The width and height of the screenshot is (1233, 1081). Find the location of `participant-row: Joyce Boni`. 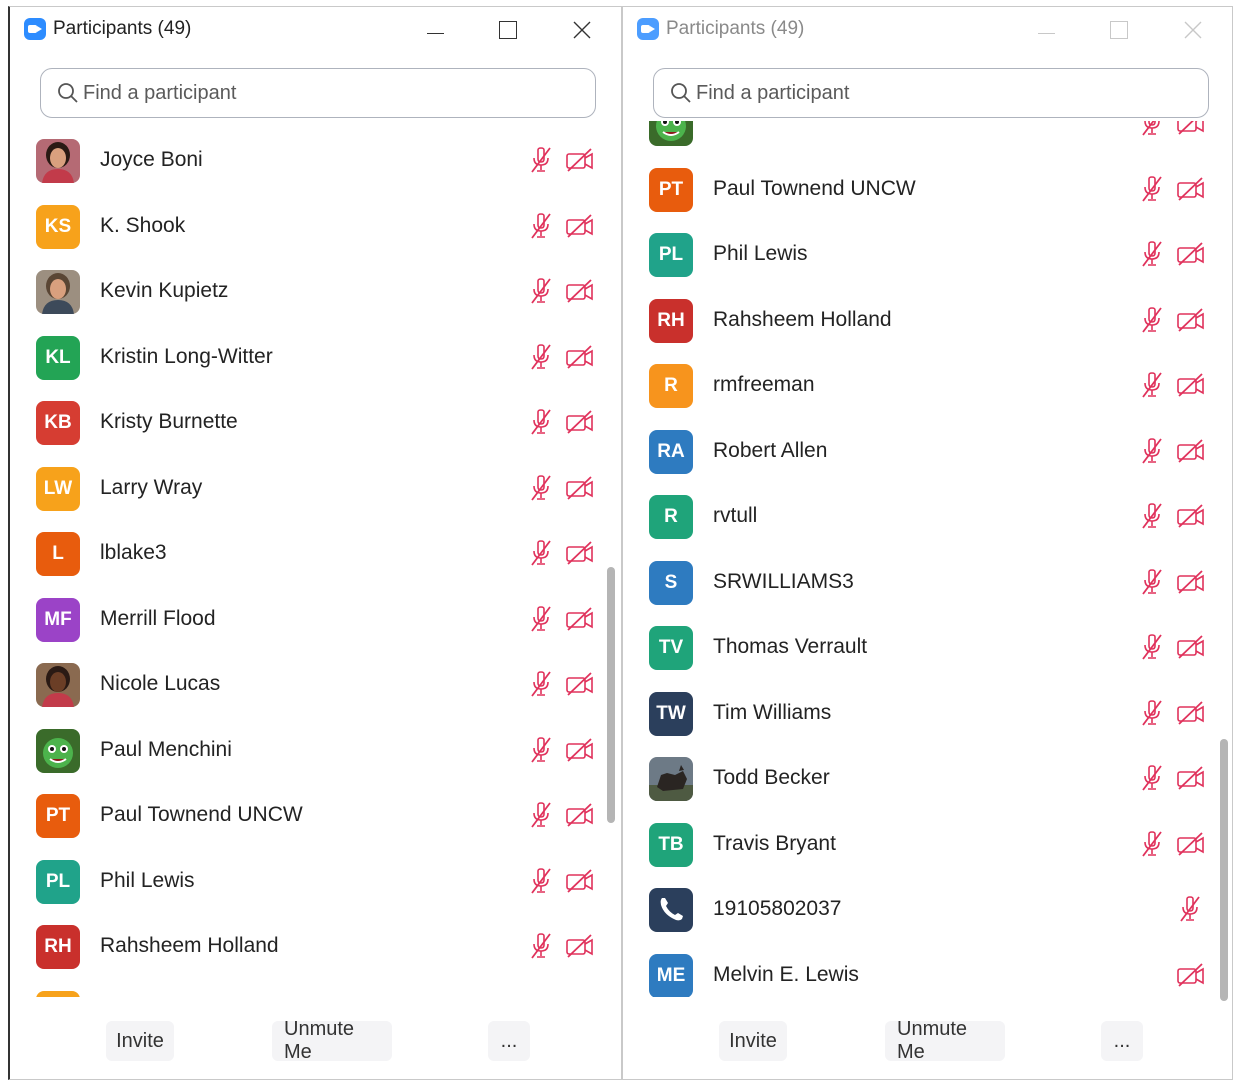

participant-row: Joyce Boni is located at coordinates (305, 161).